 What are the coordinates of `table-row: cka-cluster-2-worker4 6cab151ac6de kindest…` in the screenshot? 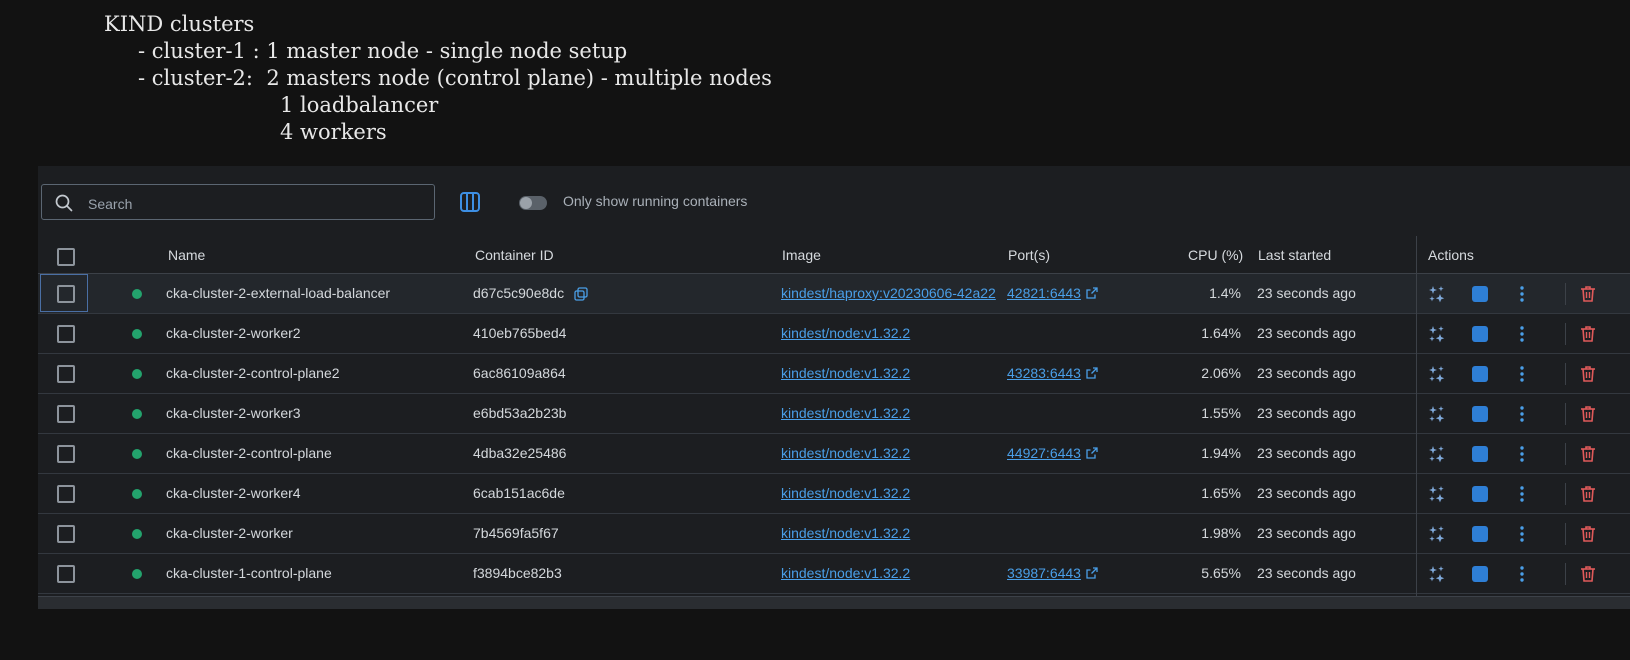 It's located at (834, 494).